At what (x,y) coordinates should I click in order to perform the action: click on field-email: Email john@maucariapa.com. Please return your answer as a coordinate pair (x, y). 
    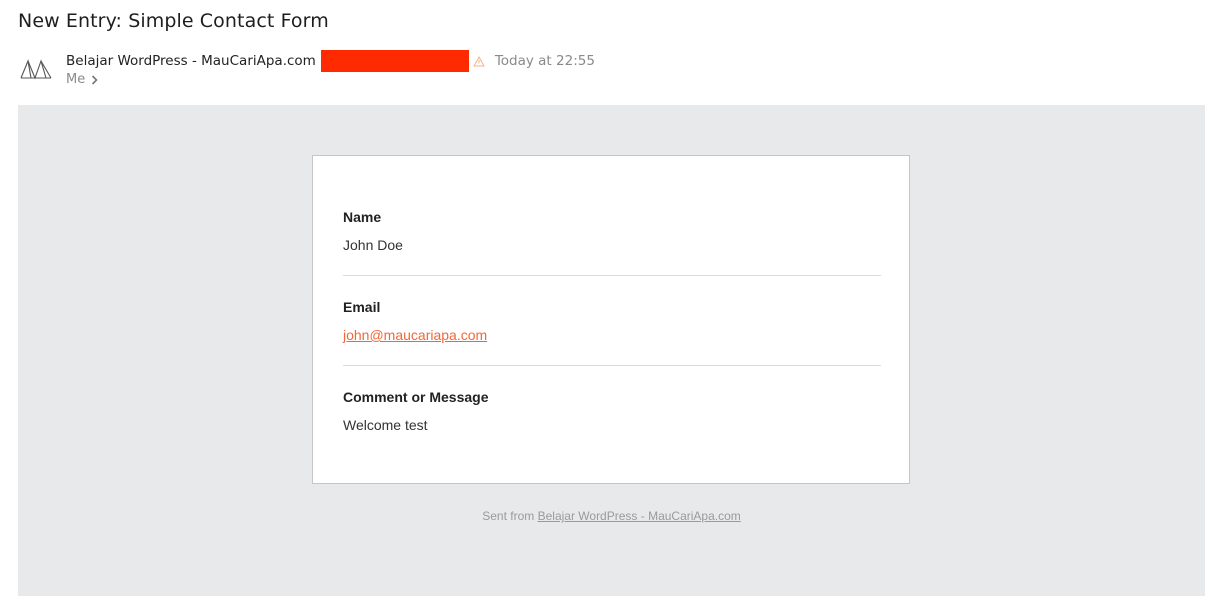
    Looking at the image, I should click on (612, 321).